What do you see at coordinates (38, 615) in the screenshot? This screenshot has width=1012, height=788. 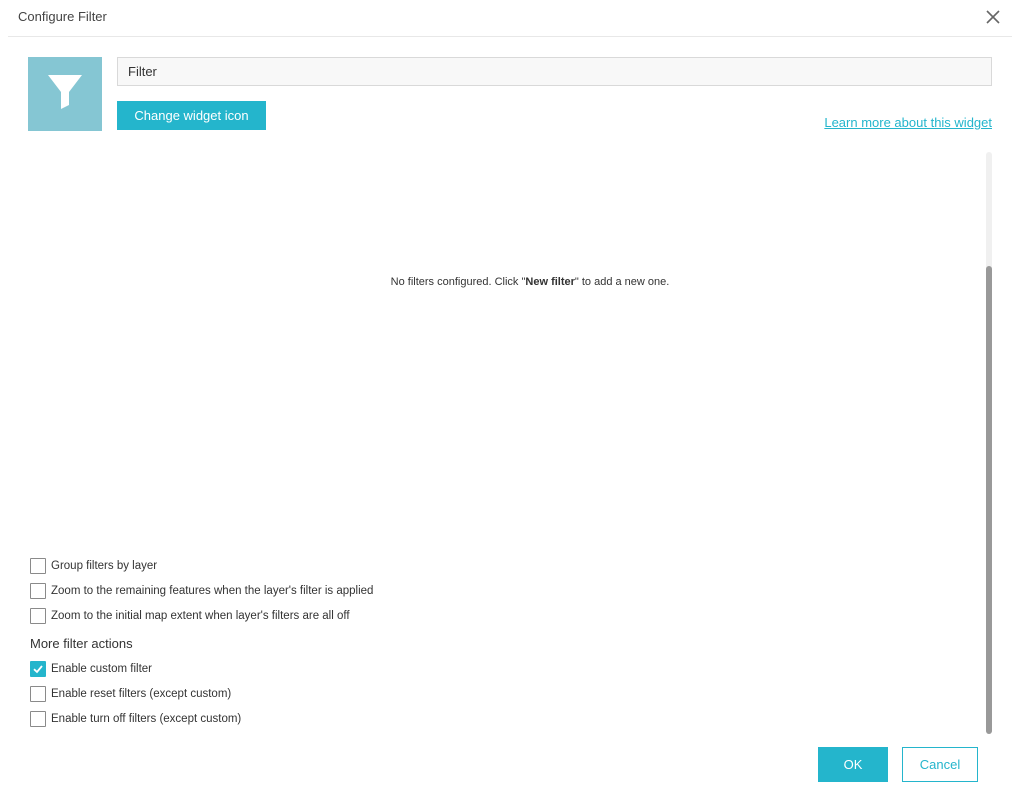 I see `zoom-initial-checkbox` at bounding box center [38, 615].